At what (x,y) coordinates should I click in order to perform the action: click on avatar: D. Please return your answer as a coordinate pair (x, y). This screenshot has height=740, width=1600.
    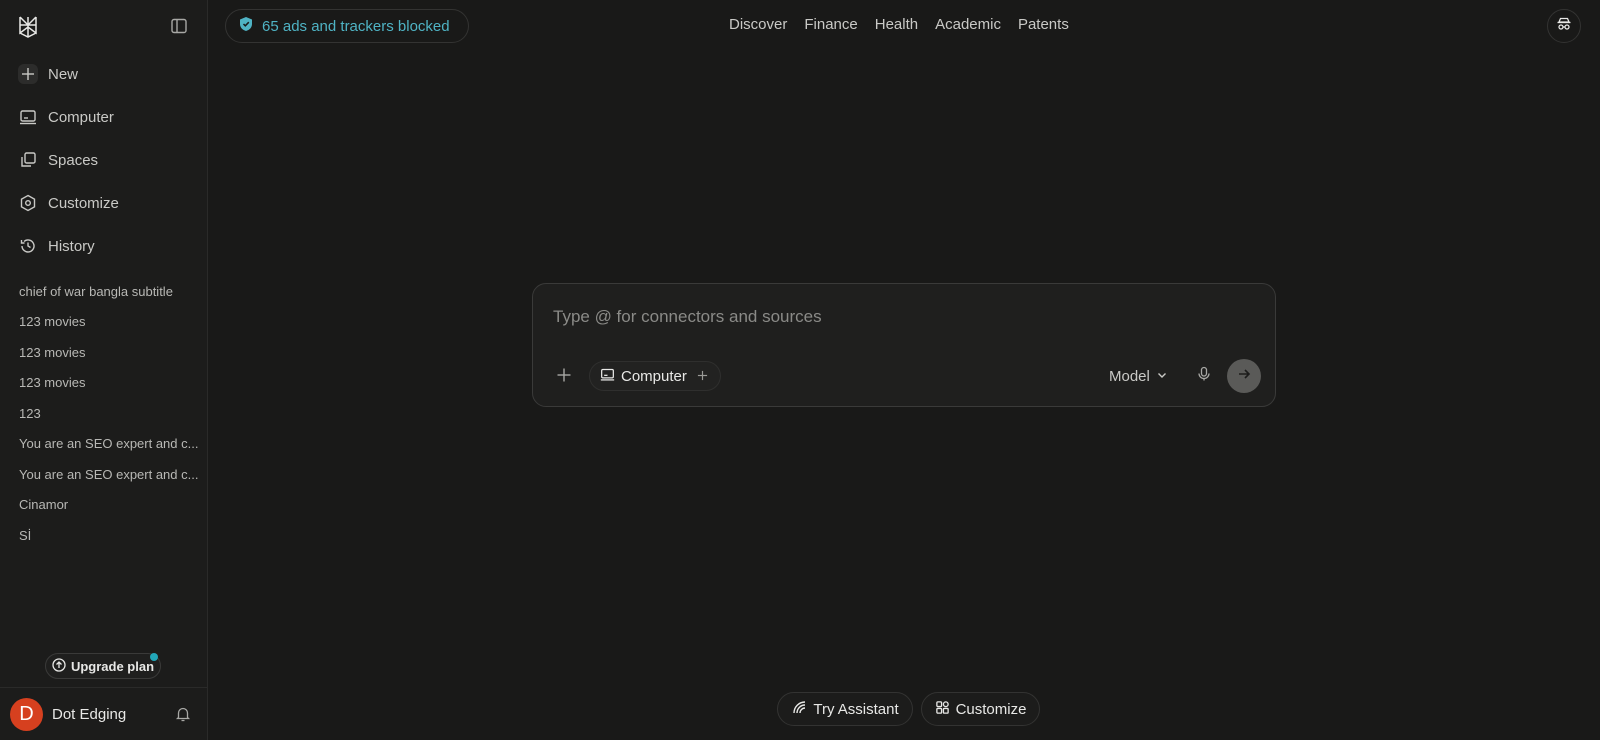
    Looking at the image, I should click on (26, 714).